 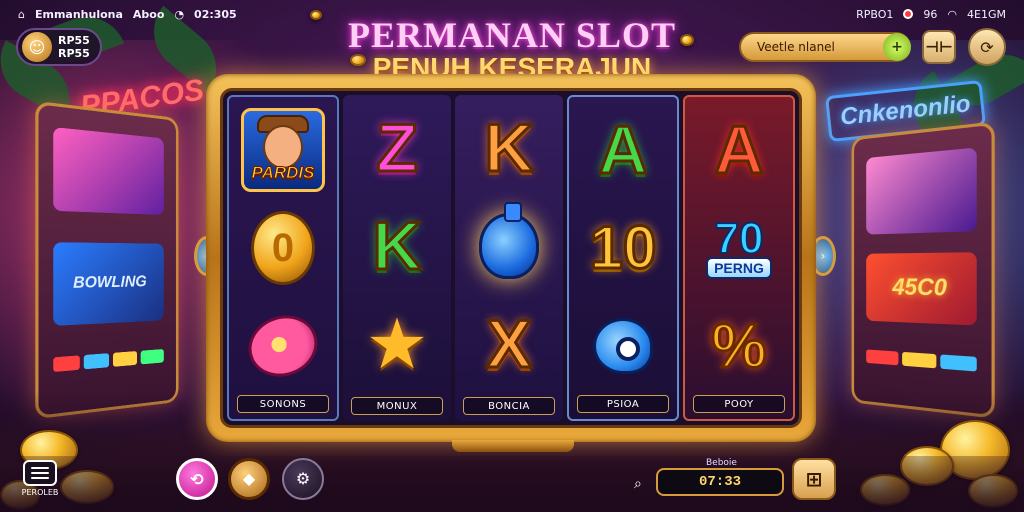 I want to click on coin-symbol: 0, so click(x=283, y=248).